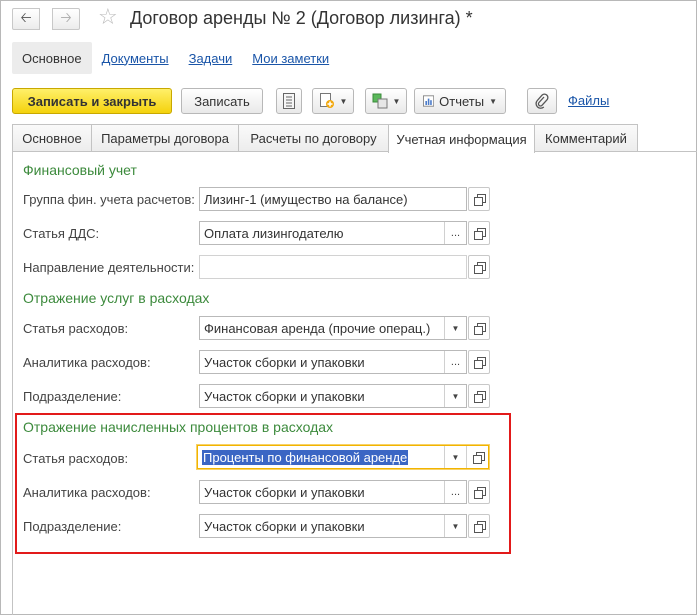 Image resolution: width=697 pixels, height=615 pixels. I want to click on open-dds-button, so click(479, 233).